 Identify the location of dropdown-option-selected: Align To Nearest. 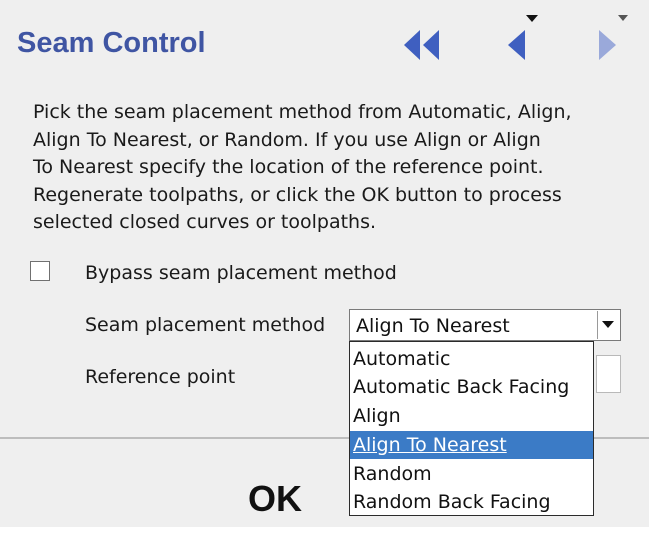
(471, 445).